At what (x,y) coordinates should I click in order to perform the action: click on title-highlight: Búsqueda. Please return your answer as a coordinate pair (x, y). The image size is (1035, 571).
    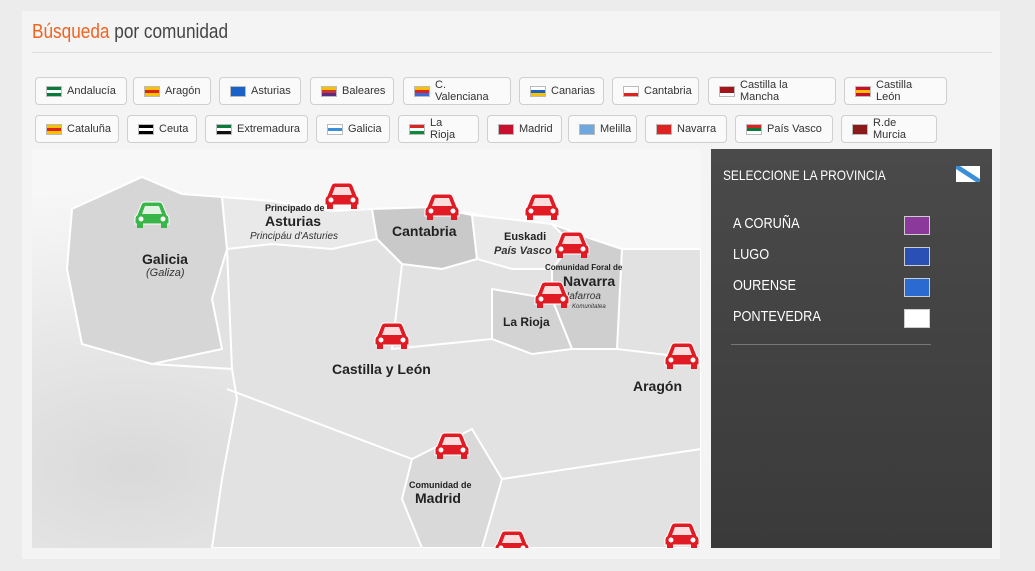
    Looking at the image, I should click on (71, 32).